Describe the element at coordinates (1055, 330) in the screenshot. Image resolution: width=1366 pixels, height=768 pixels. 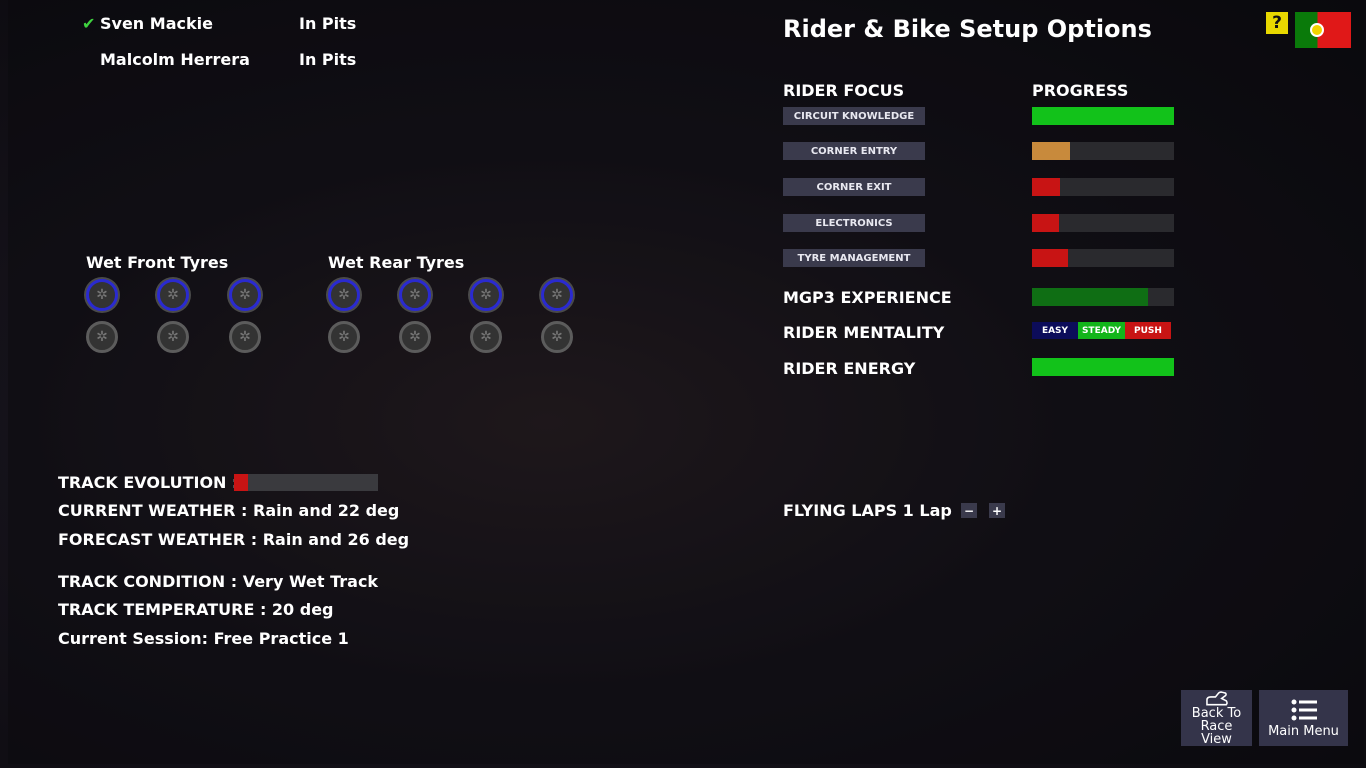
I see `mentality-easy: EASY` at that location.